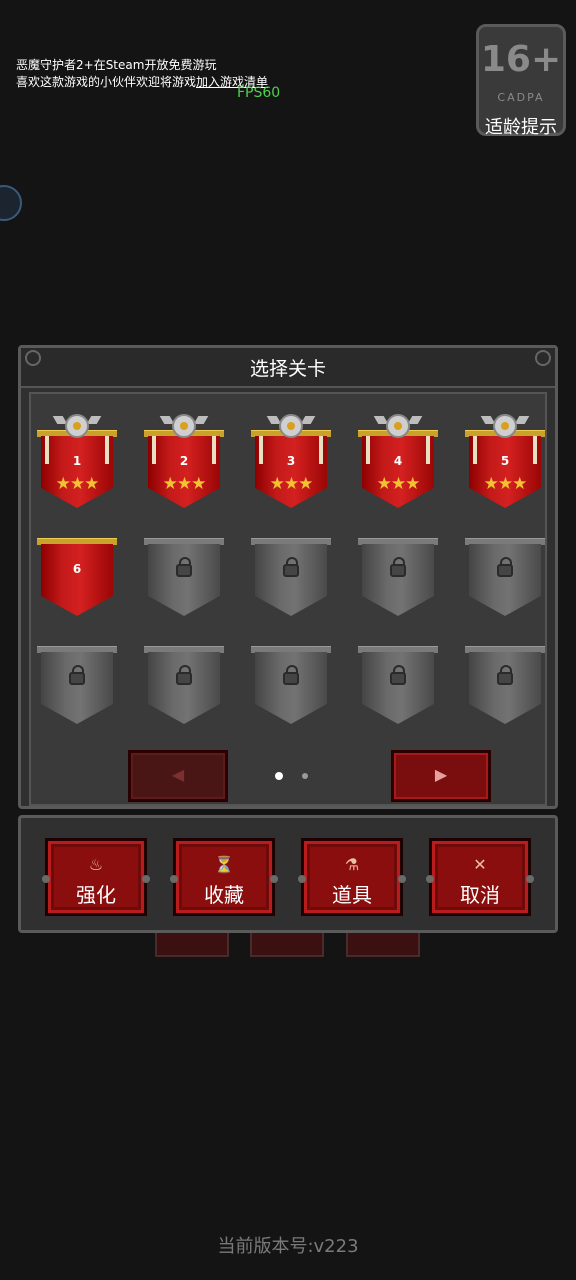 The image size is (576, 1280). Describe the element at coordinates (398, 461) in the screenshot. I see `stage-number: 4` at that location.